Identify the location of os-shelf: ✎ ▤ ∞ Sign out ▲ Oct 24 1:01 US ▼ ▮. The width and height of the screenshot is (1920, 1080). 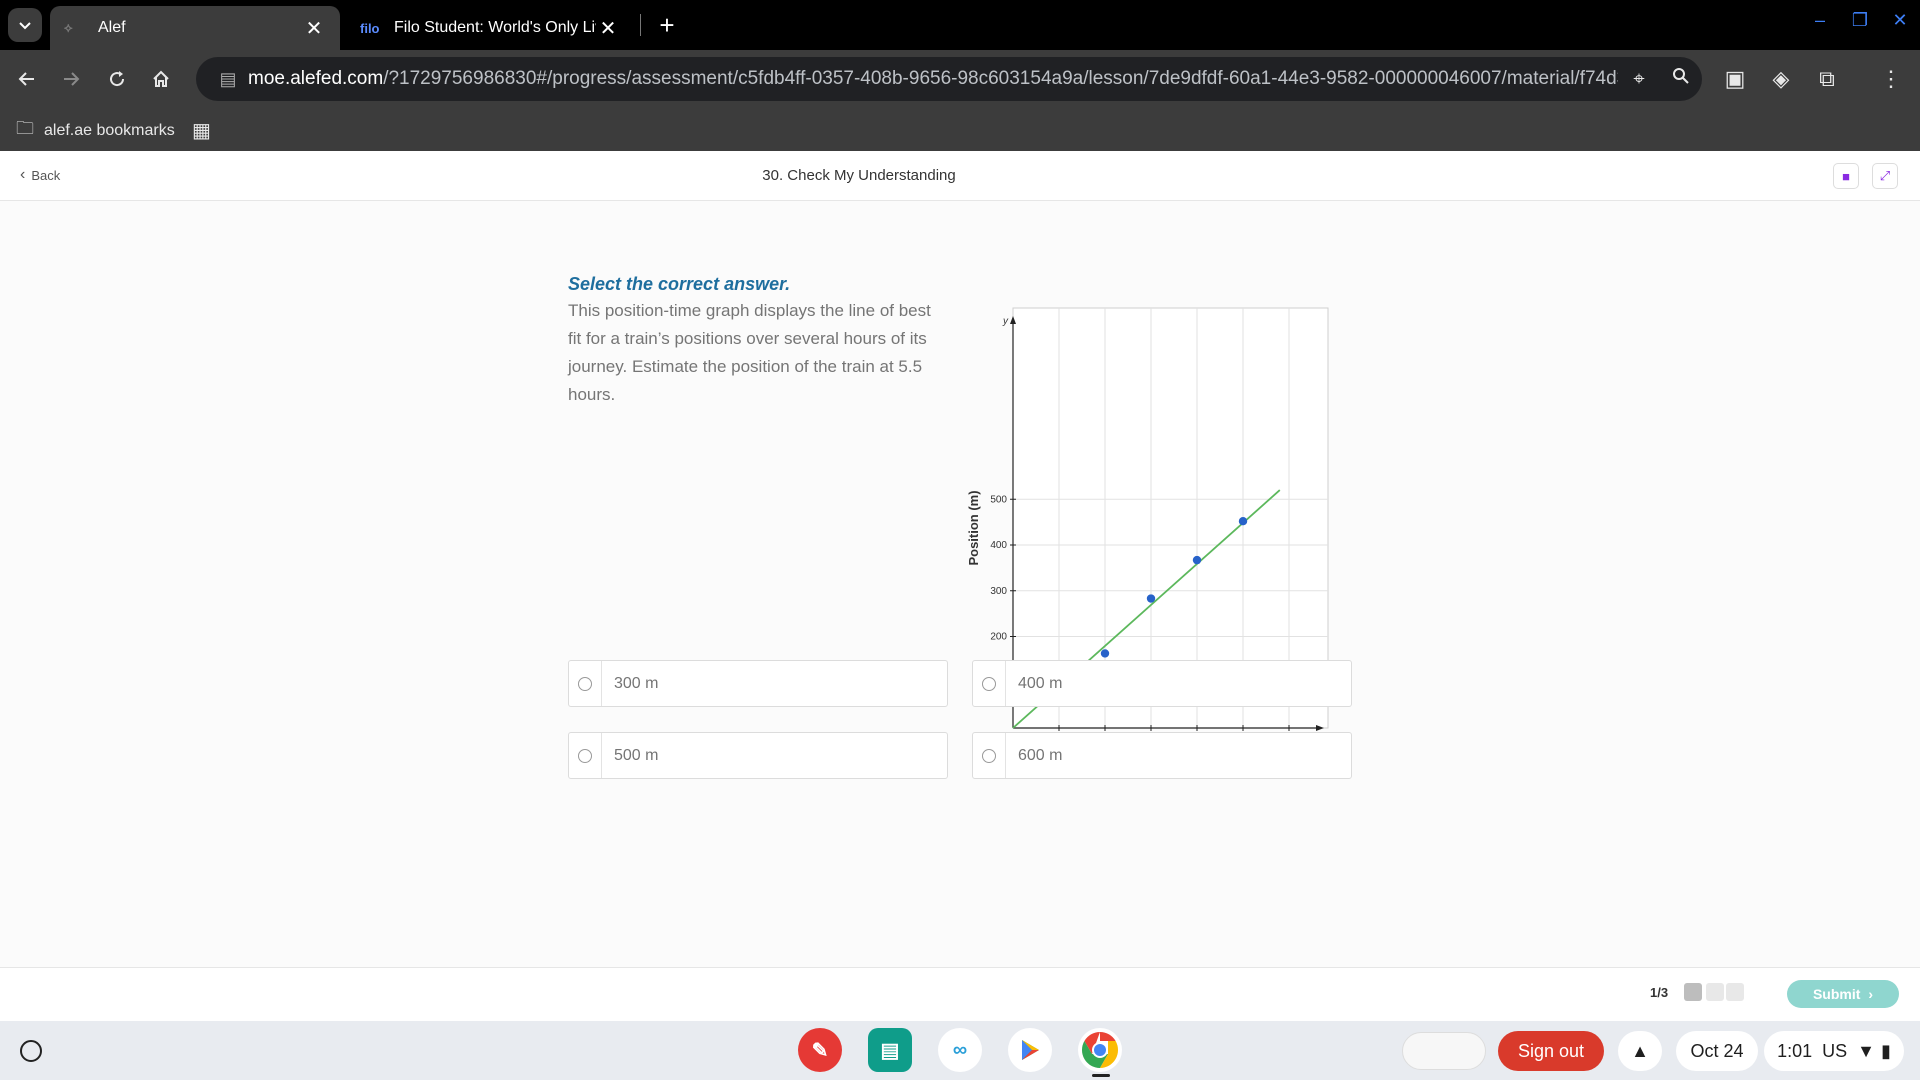
(960, 1050).